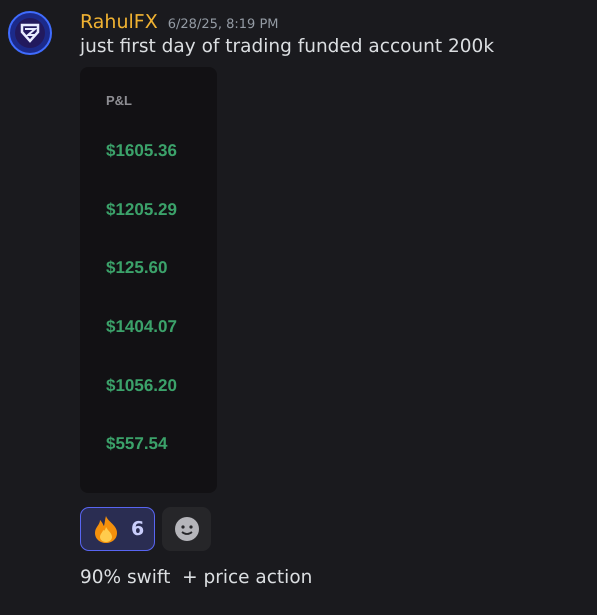  I want to click on pnl-value: $1404.07, so click(142, 327).